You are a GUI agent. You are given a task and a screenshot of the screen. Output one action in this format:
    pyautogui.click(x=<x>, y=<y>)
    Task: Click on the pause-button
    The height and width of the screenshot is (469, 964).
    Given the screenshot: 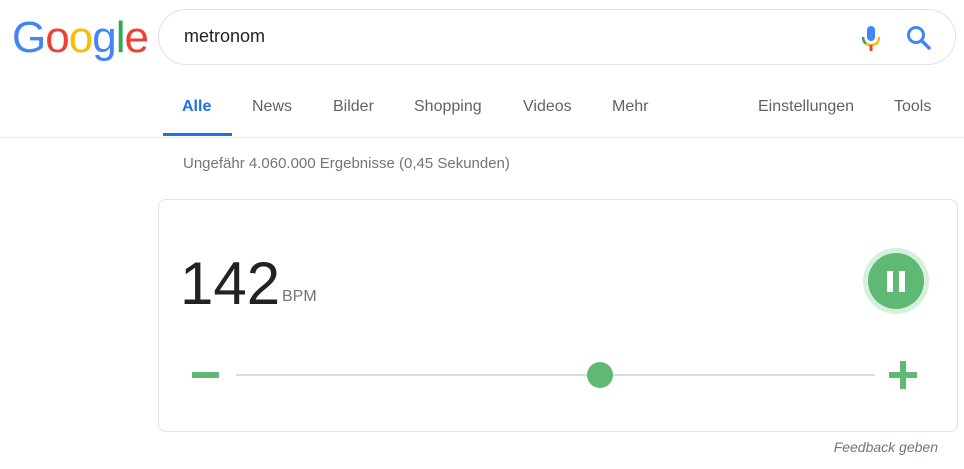 What is the action you would take?
    pyautogui.click(x=896, y=281)
    